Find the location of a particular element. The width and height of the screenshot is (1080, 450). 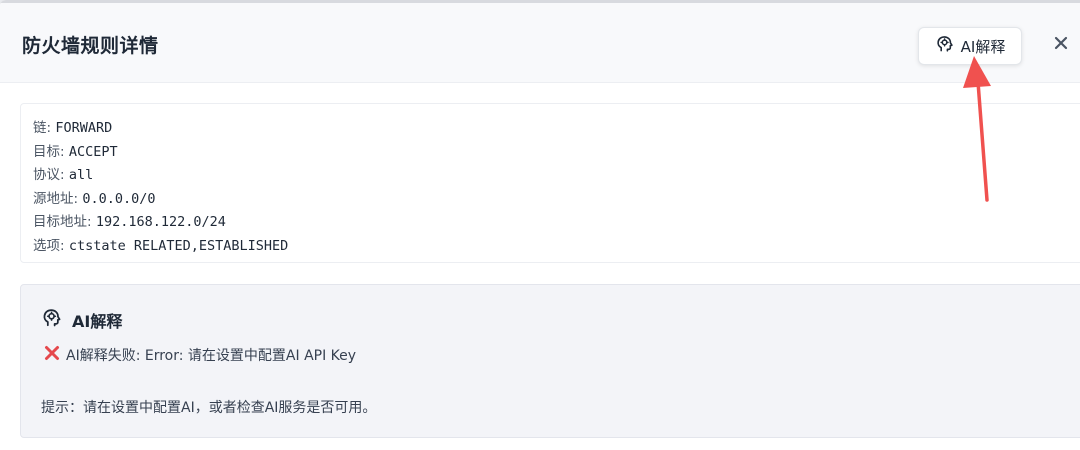

rule-value: FORWARD is located at coordinates (84, 128).